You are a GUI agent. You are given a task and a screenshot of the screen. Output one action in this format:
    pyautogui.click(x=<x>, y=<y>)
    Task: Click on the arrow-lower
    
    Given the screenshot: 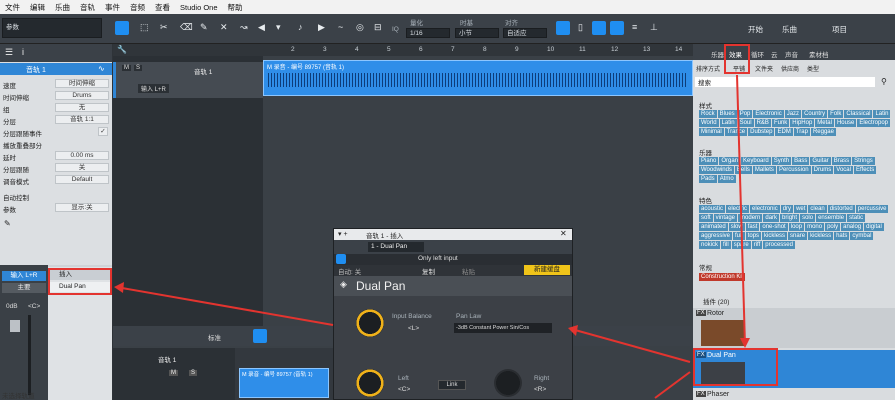 What is the action you would take?
    pyautogui.click(x=672, y=385)
    